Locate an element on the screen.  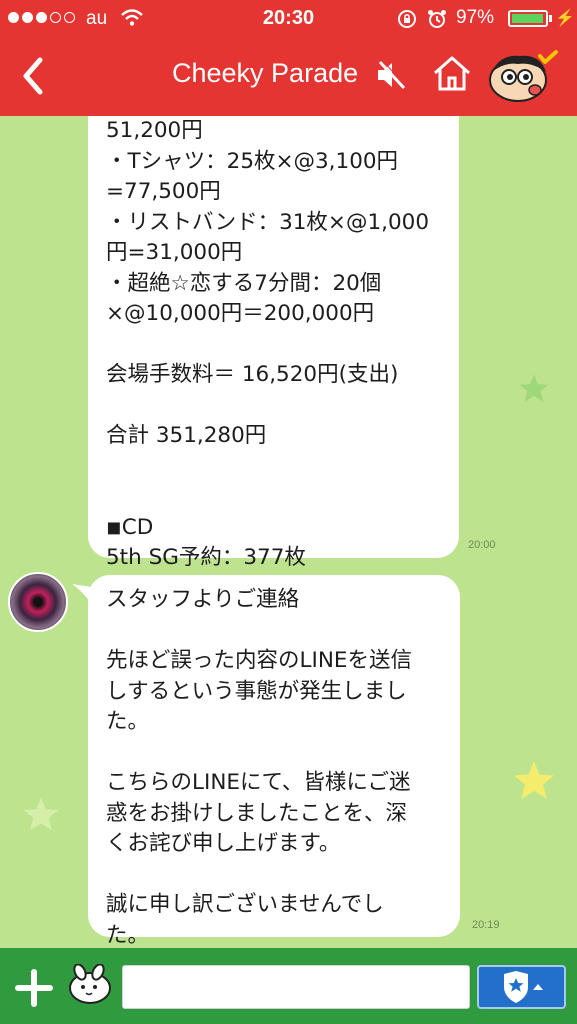
message-line: ◾CD is located at coordinates (130, 527).